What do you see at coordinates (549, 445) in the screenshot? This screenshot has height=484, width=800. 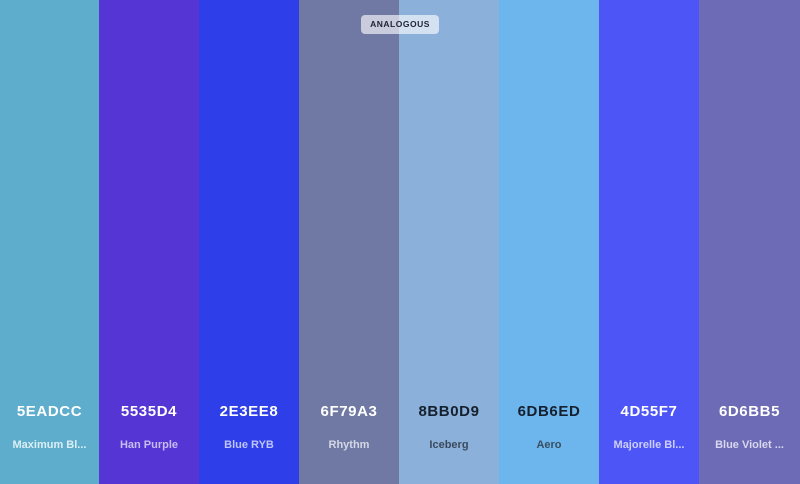 I see `swatch-color-name: Aero` at bounding box center [549, 445].